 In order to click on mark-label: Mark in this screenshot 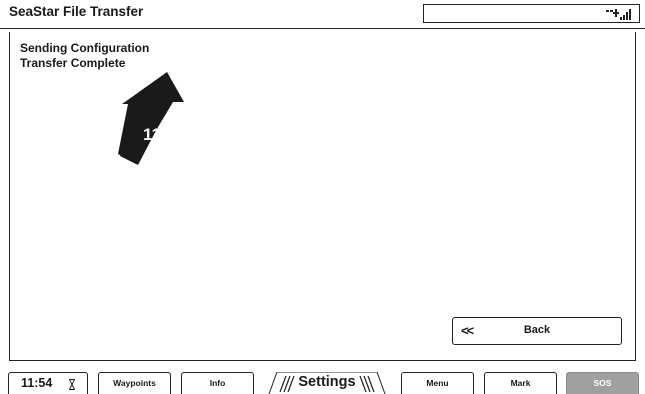, I will do `click(520, 383)`.